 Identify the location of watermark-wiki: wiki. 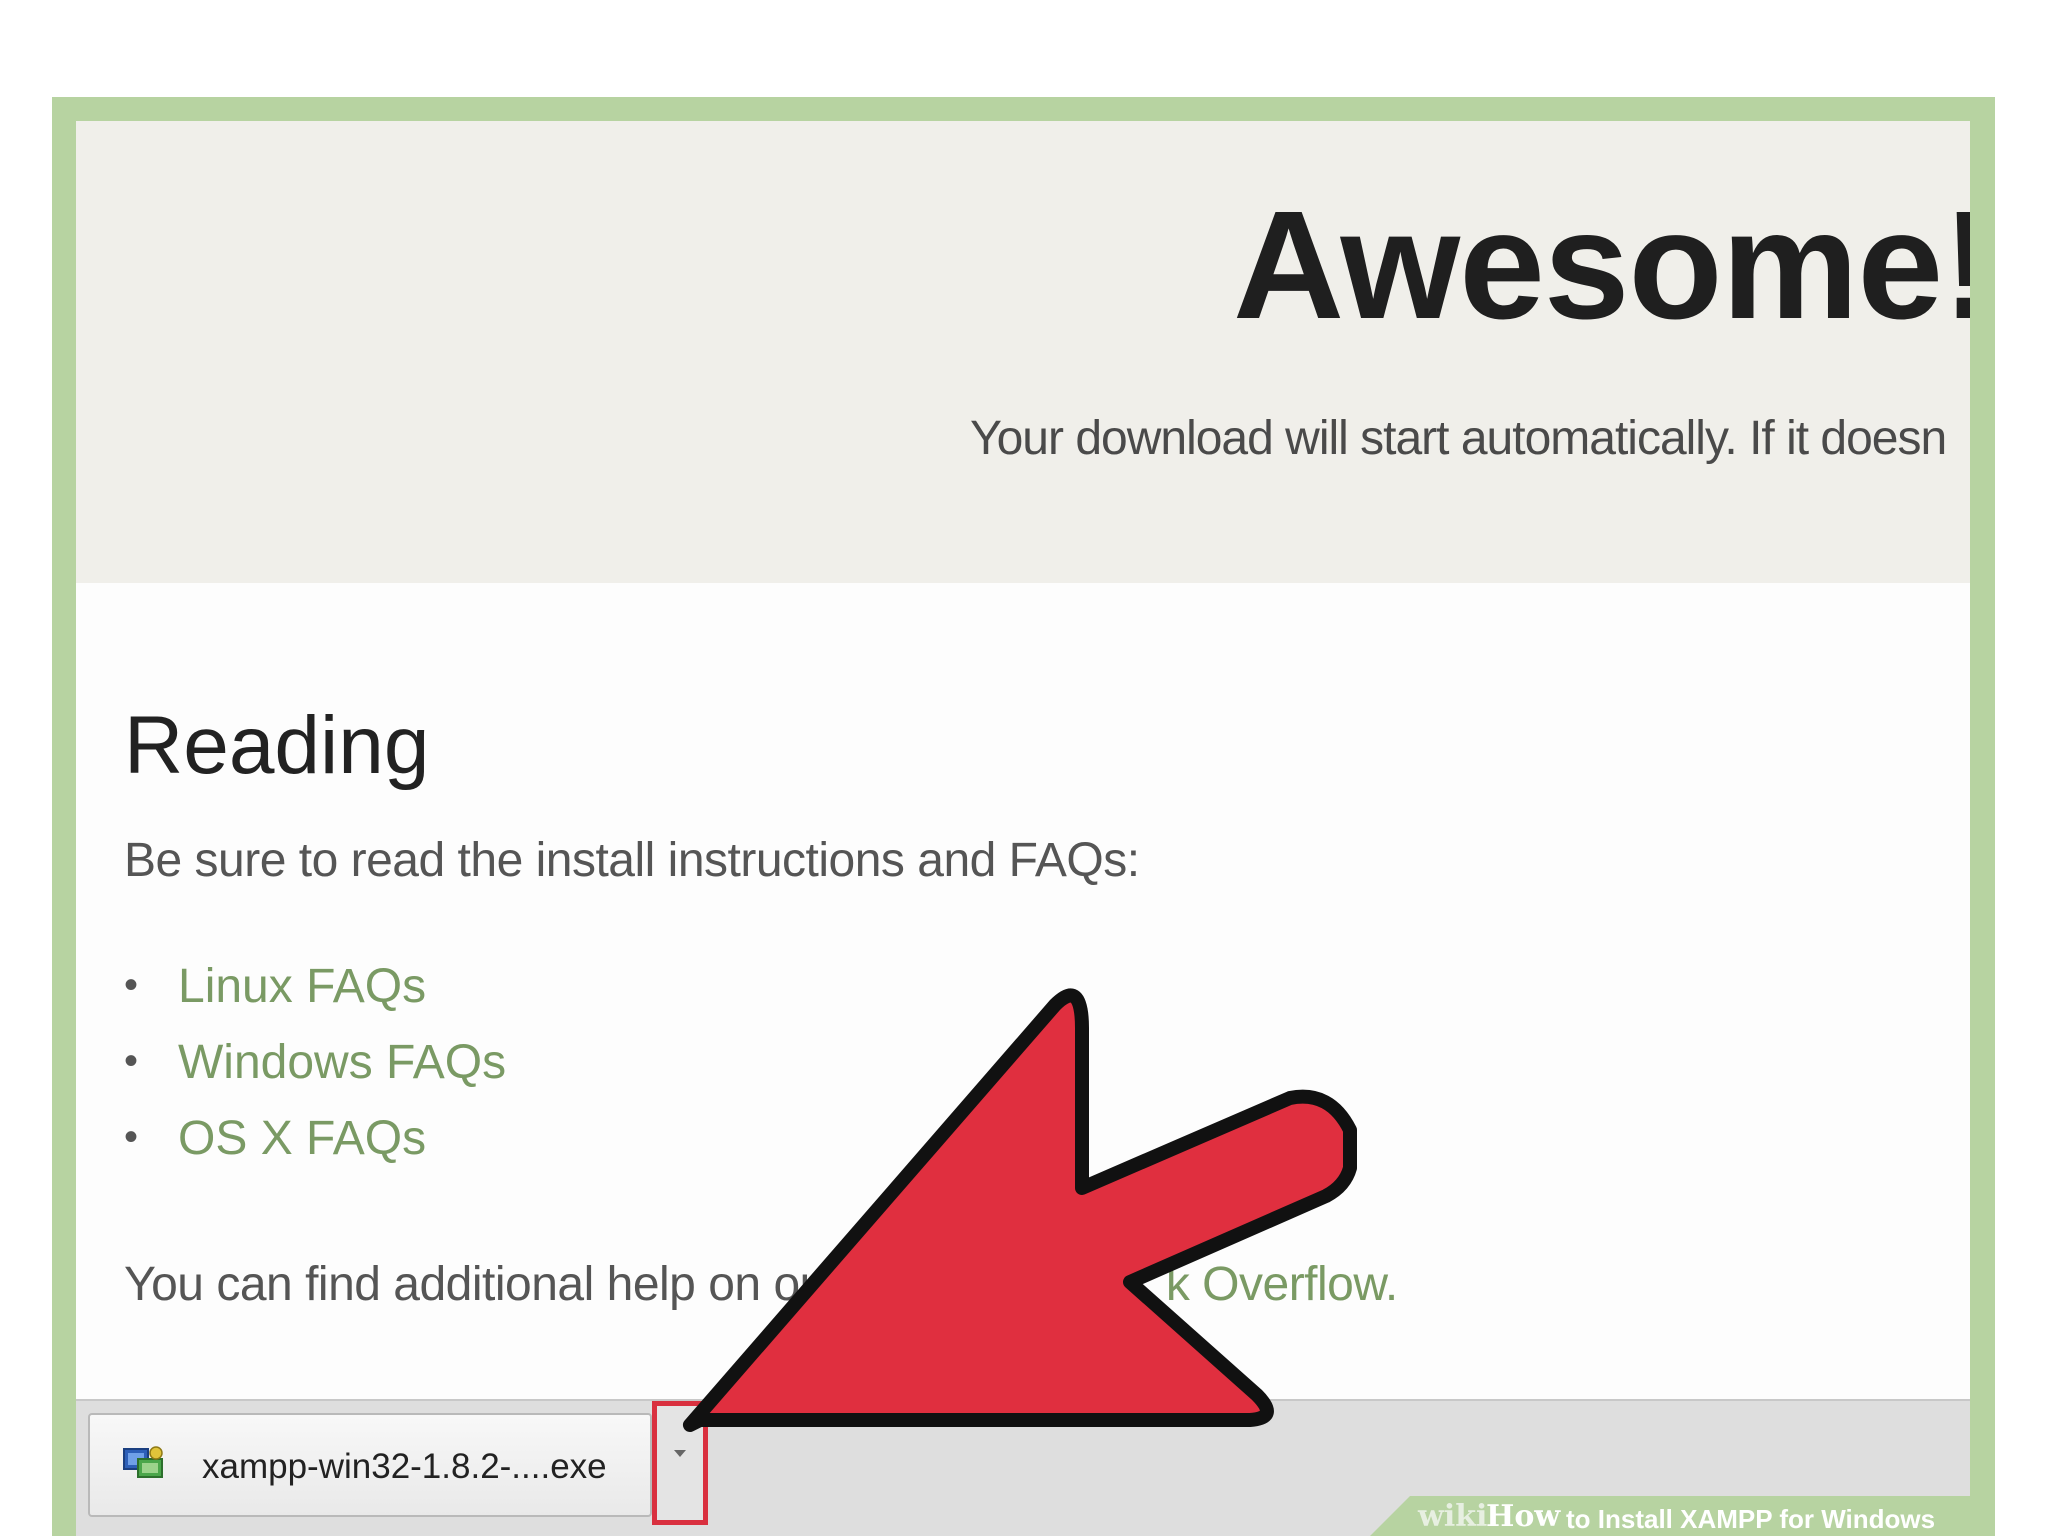
(1453, 1516).